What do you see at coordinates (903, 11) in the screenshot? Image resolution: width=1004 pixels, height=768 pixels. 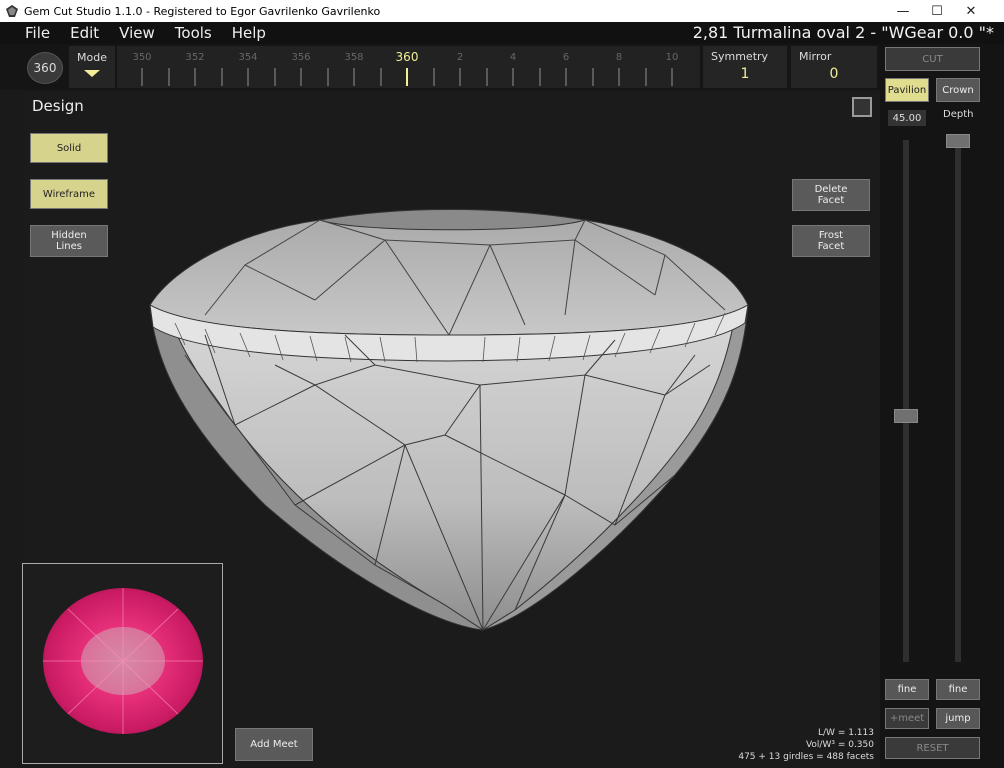 I see `minimize-button: —` at bounding box center [903, 11].